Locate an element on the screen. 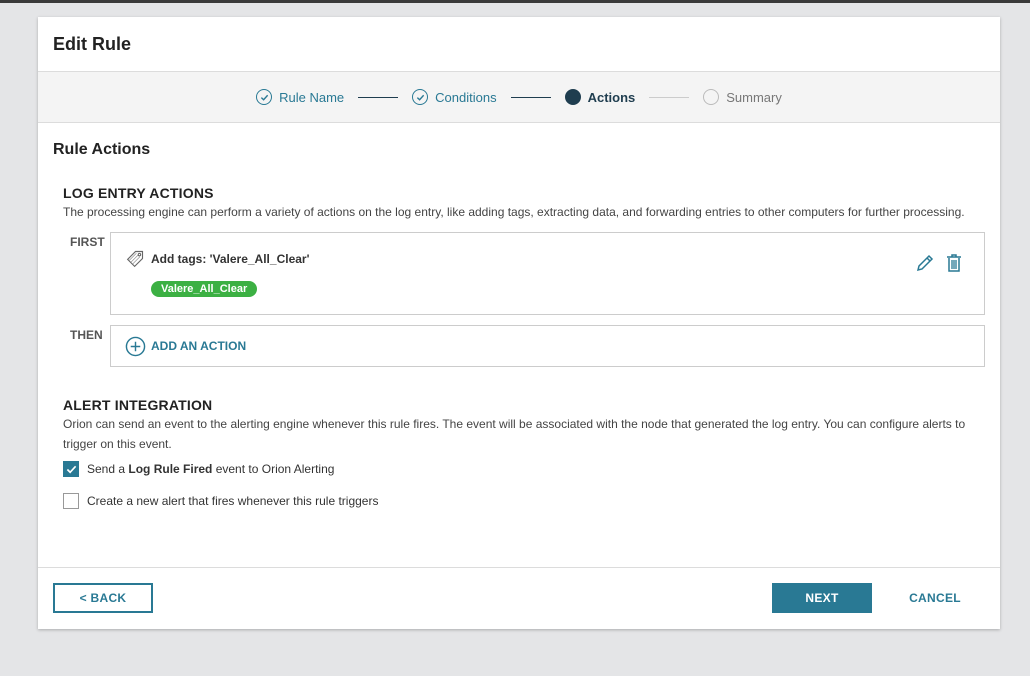 The image size is (1030, 676). add-action-label: ADD AN ACTION is located at coordinates (199, 346).